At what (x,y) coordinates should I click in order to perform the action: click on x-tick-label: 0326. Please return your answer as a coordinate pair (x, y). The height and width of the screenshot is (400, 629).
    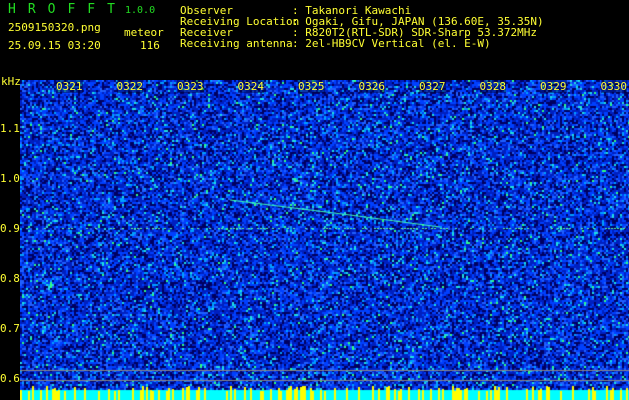
    Looking at the image, I should click on (371, 86).